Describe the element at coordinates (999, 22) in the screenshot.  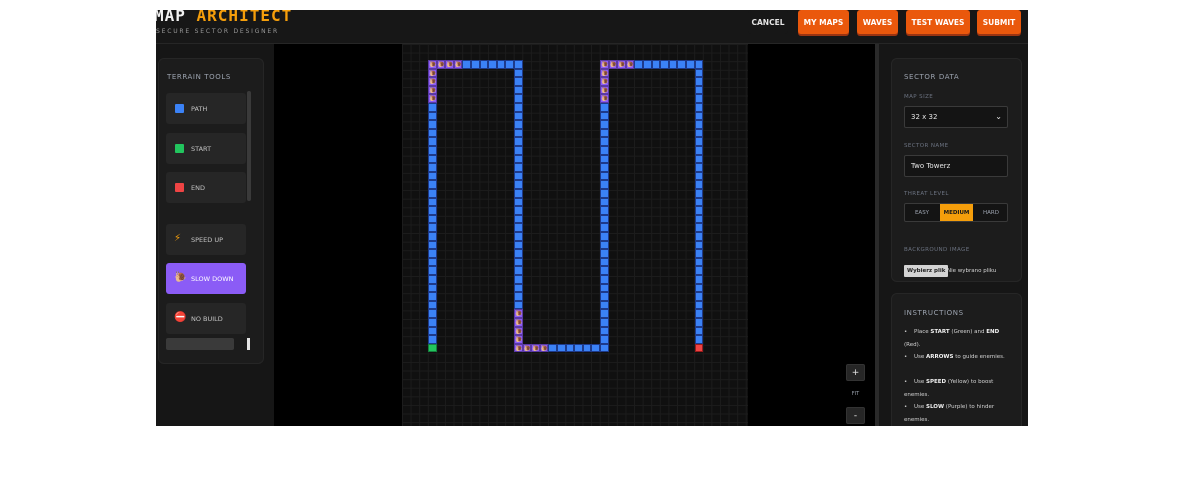
I see `submit-button: SUBMIT` at that location.